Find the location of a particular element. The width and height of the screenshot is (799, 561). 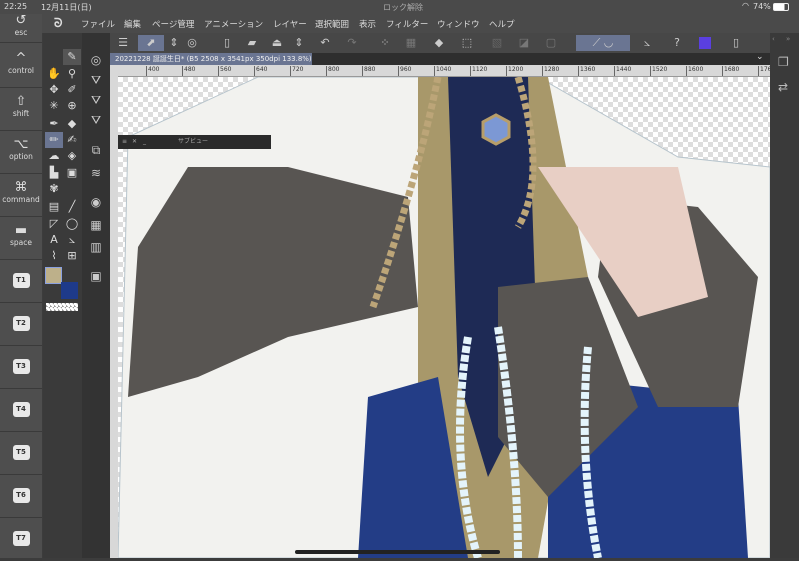

move-icon: ✥ is located at coordinates (54, 90).